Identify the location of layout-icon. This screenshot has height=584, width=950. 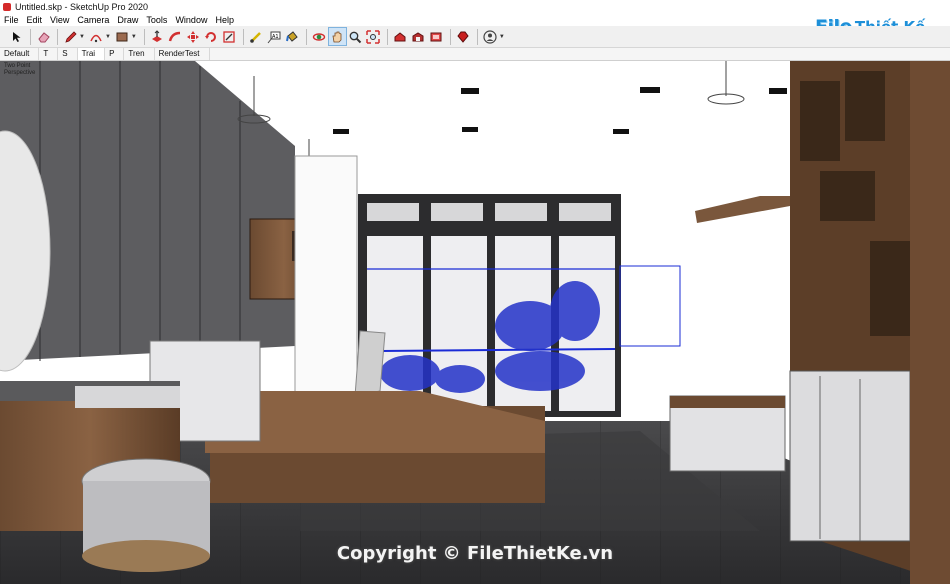
(436, 36).